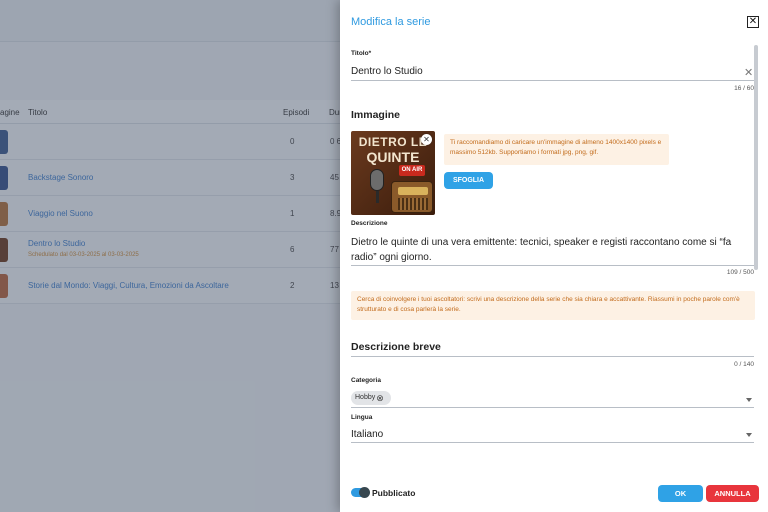 The height and width of the screenshot is (512, 768). Describe the element at coordinates (377, 197) in the screenshot. I see `microphone-stand` at that location.